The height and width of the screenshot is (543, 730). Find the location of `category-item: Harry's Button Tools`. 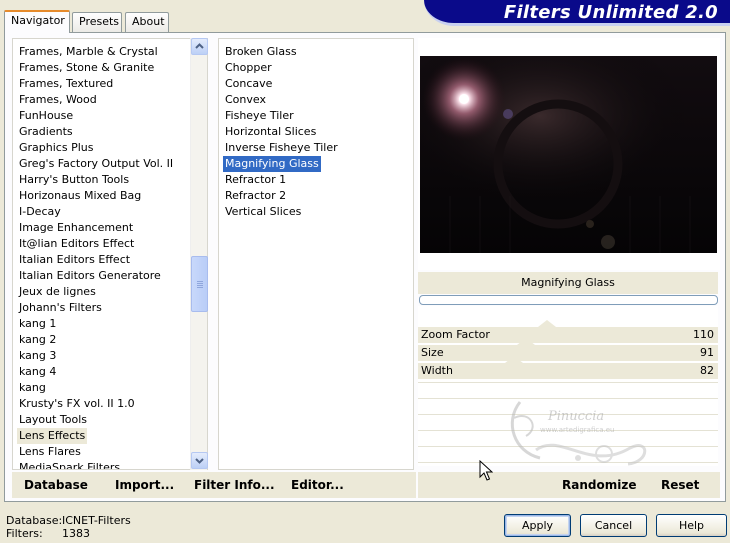

category-item: Harry's Button Tools is located at coordinates (74, 180).